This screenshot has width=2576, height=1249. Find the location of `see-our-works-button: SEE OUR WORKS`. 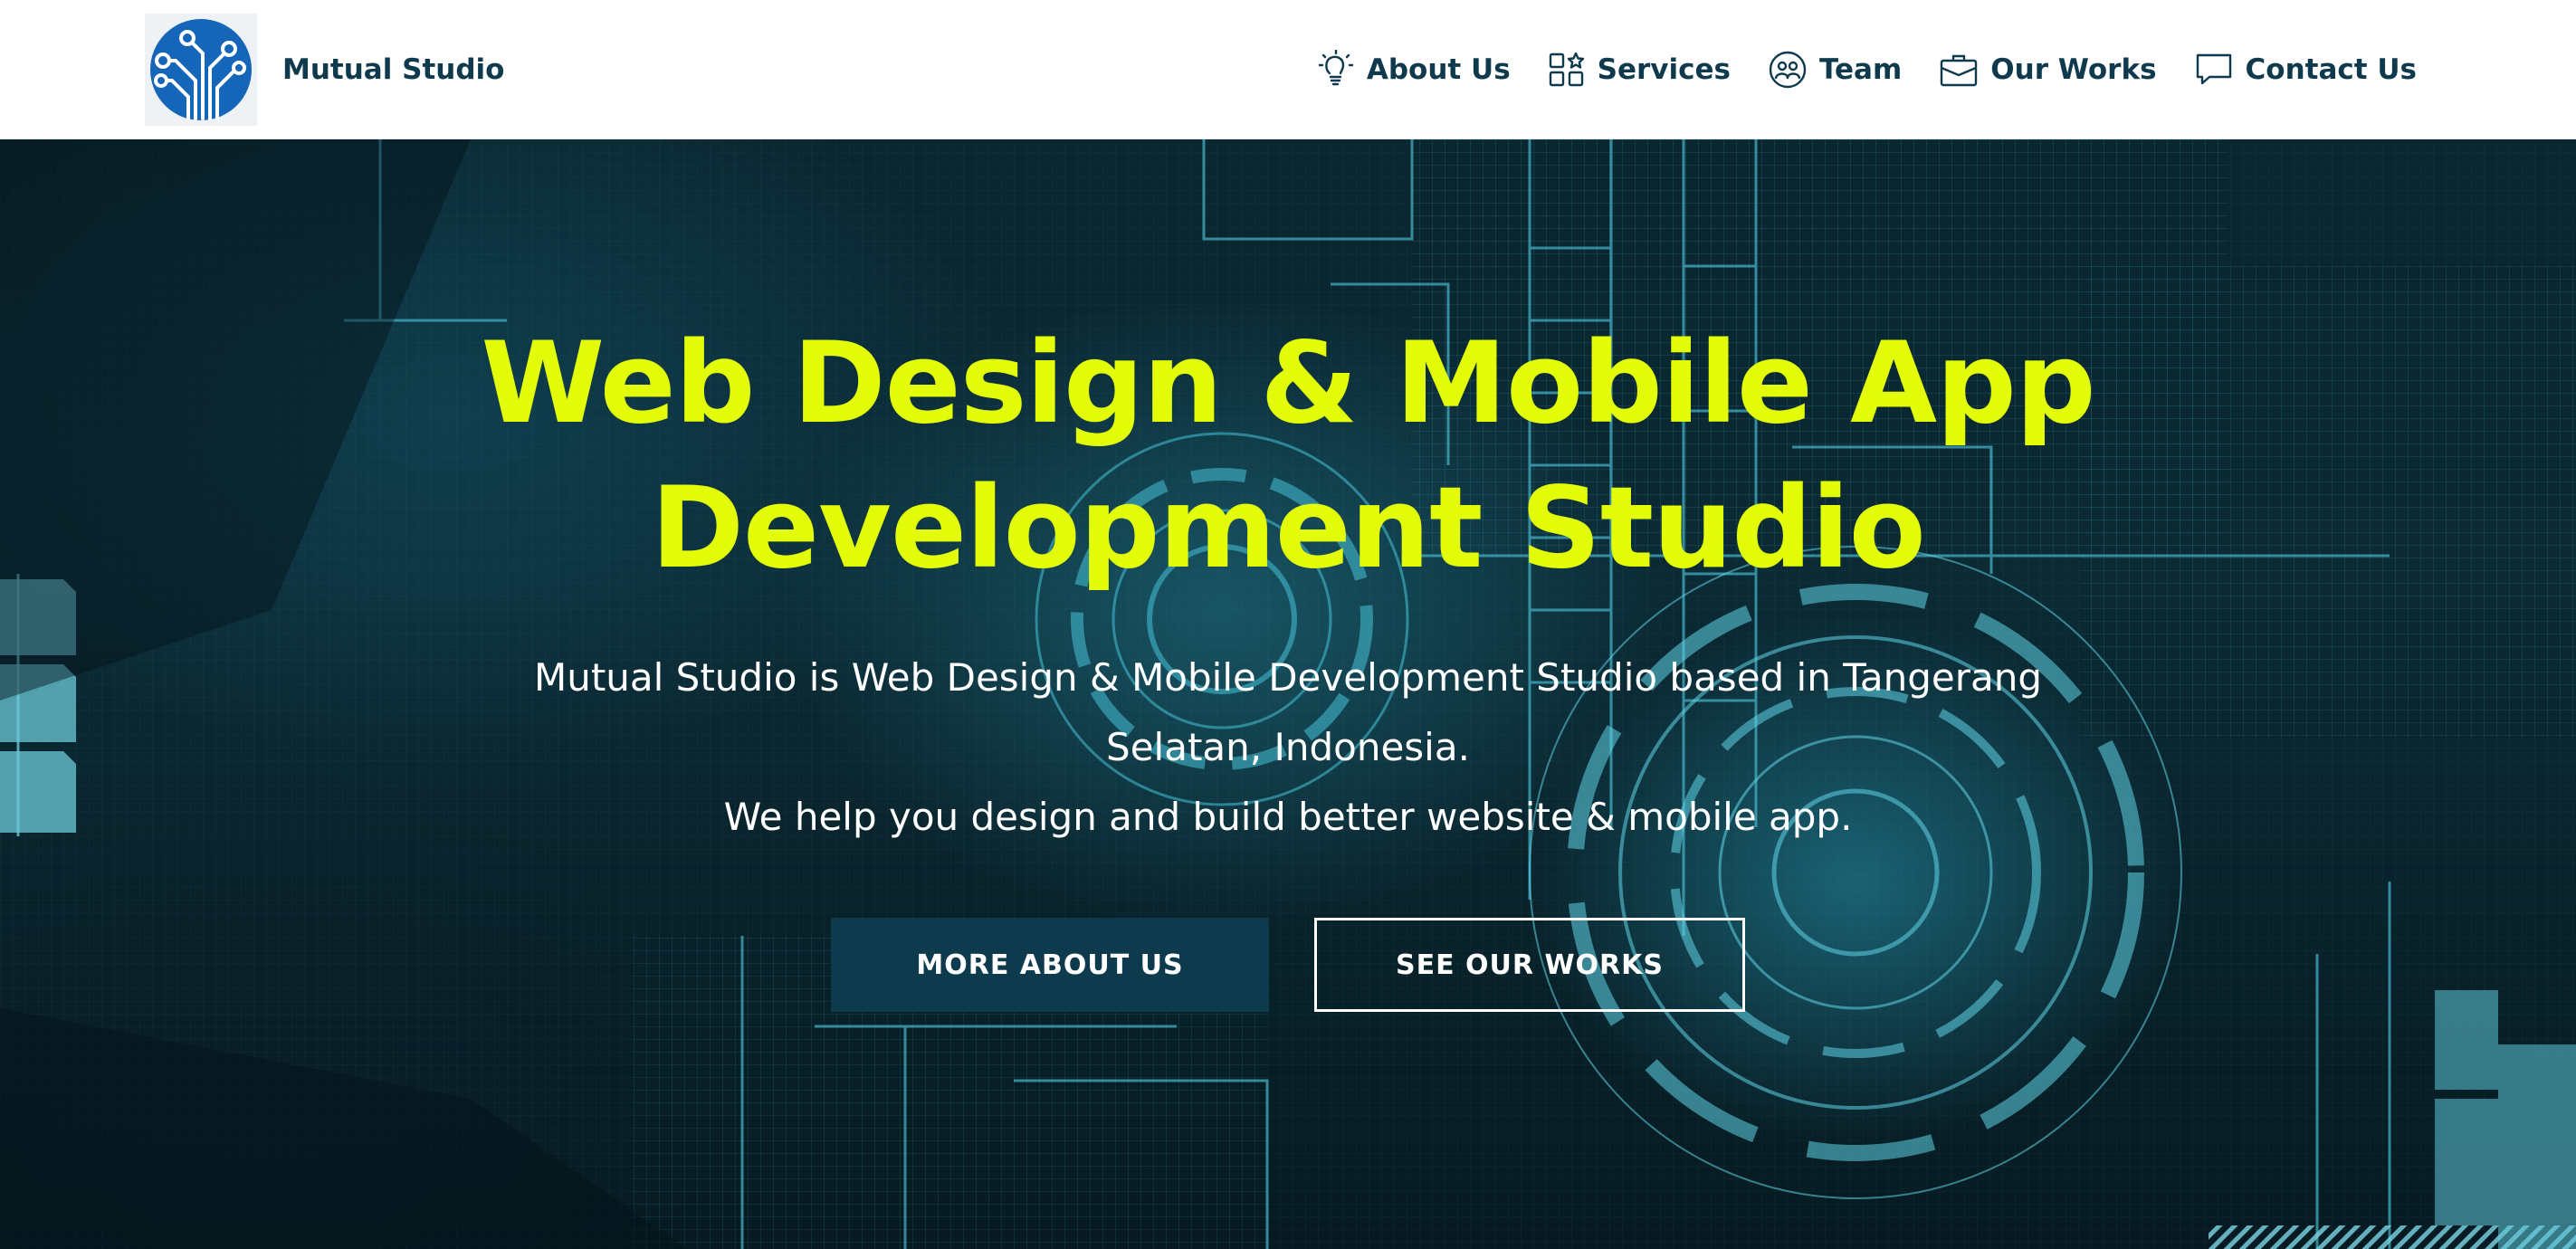

see-our-works-button: SEE OUR WORKS is located at coordinates (1530, 965).